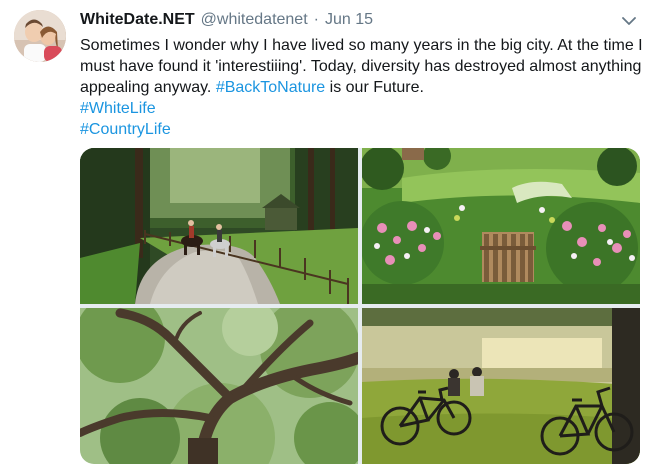 This screenshot has height=472, width=656. I want to click on chevron-down-icon, so click(629, 20).